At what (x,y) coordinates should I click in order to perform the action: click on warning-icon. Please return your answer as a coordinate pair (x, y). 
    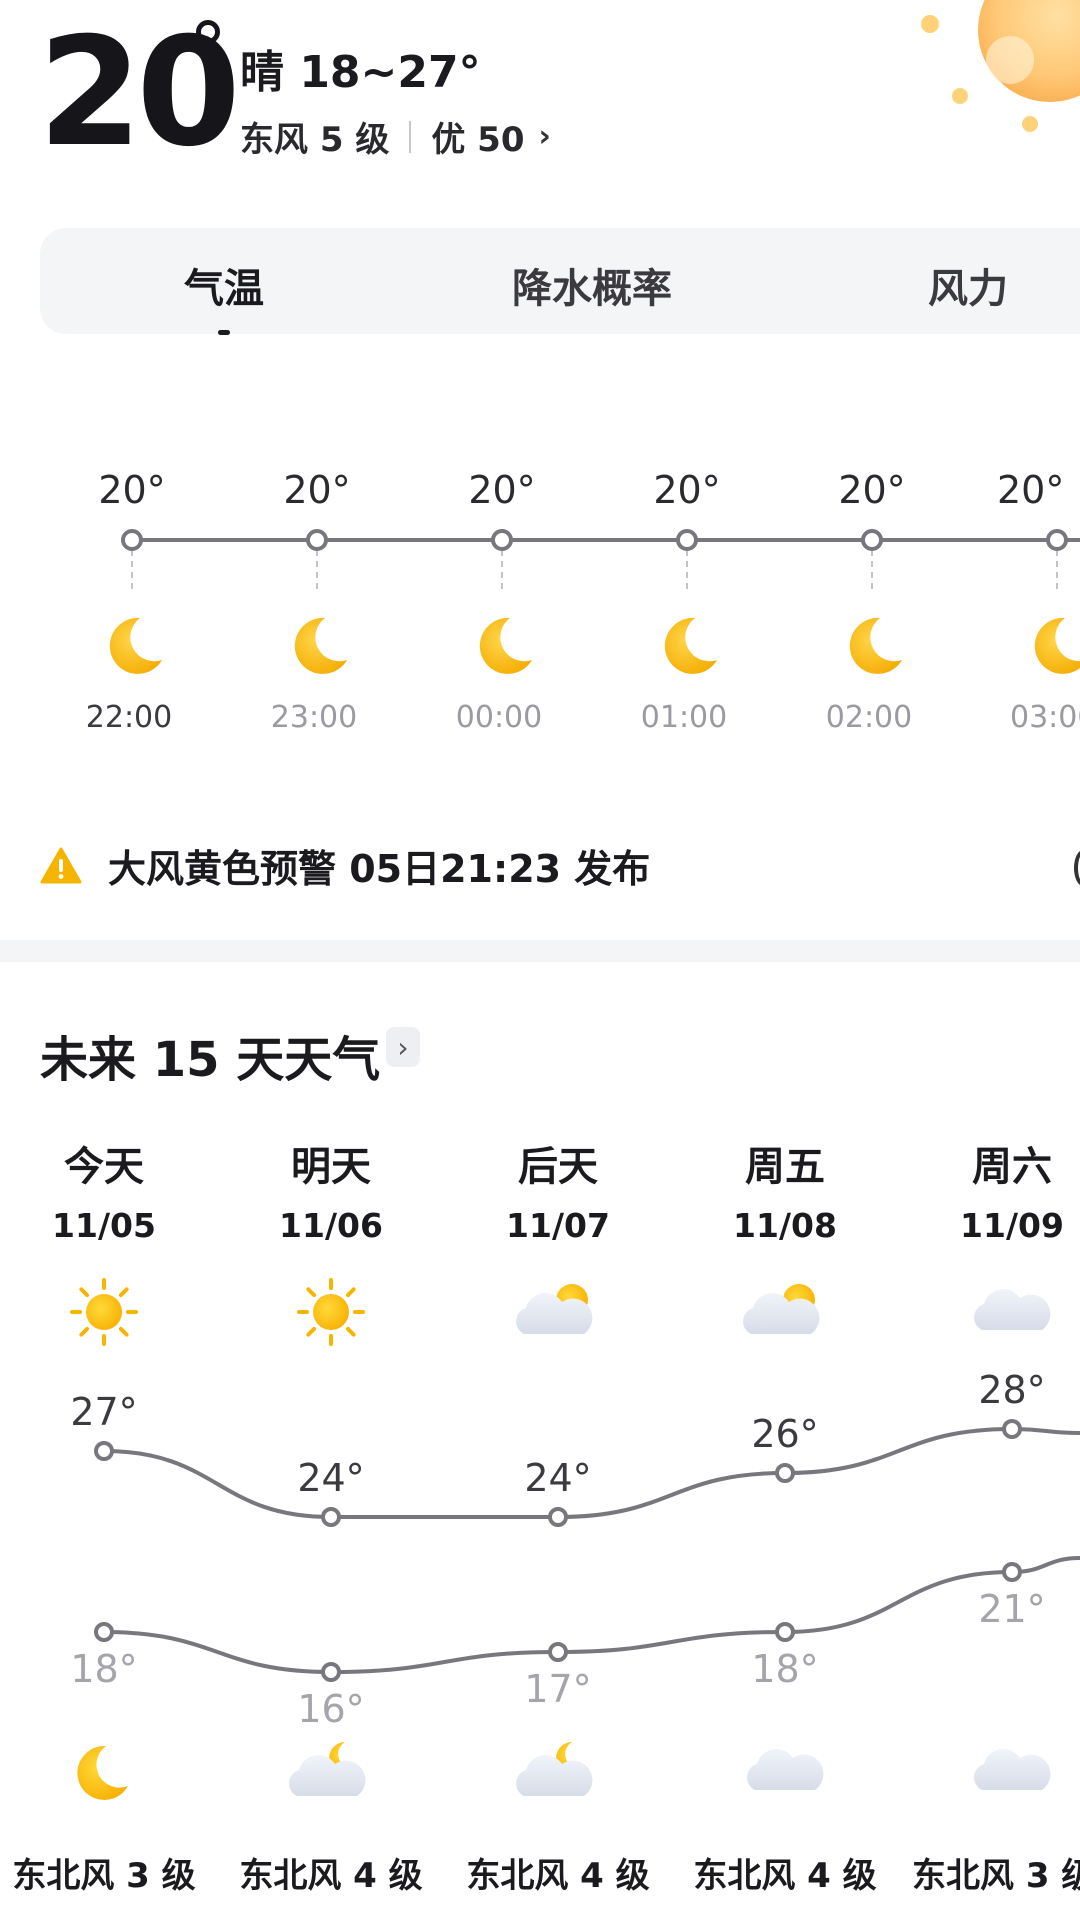
    Looking at the image, I should click on (61, 865).